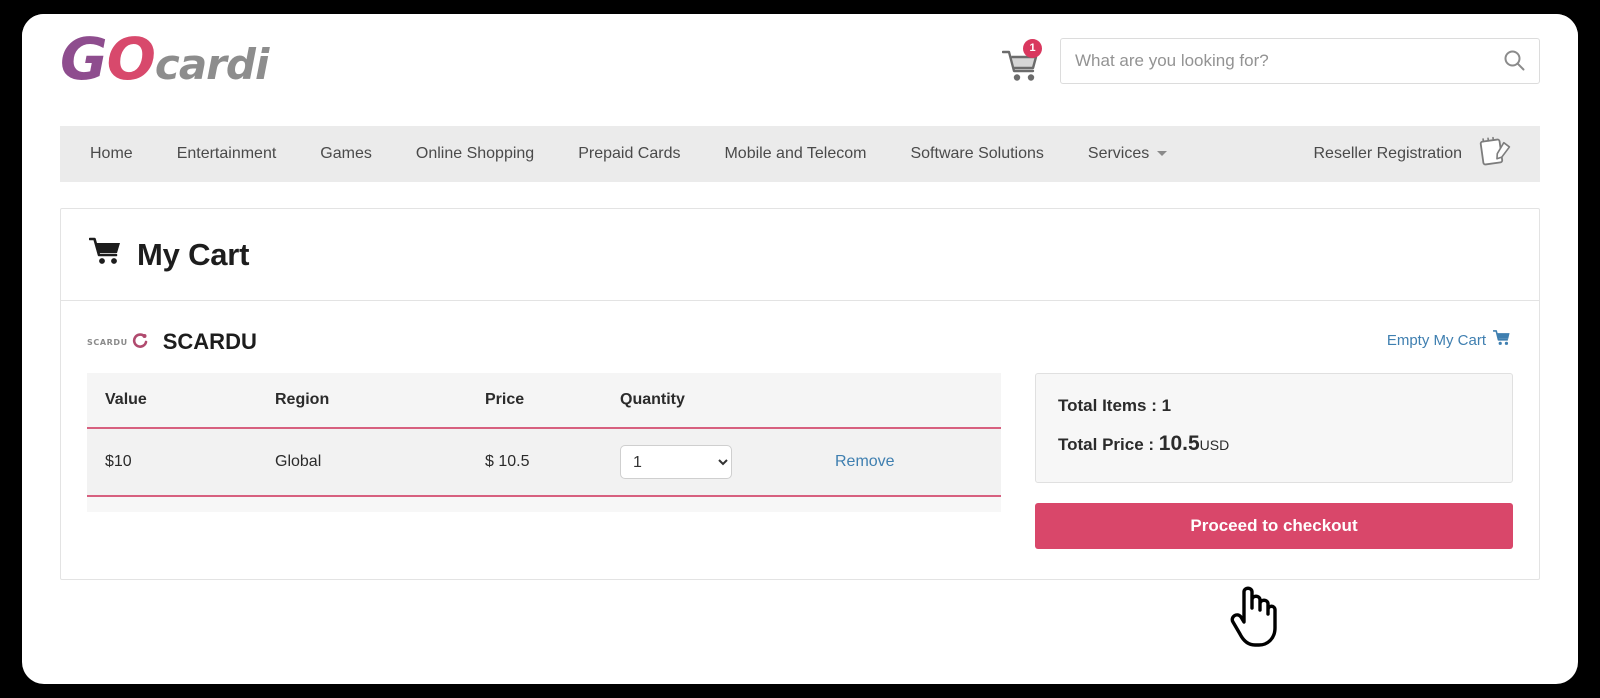 The height and width of the screenshot is (698, 1600). I want to click on cell-price: $ 10.5, so click(534, 462).